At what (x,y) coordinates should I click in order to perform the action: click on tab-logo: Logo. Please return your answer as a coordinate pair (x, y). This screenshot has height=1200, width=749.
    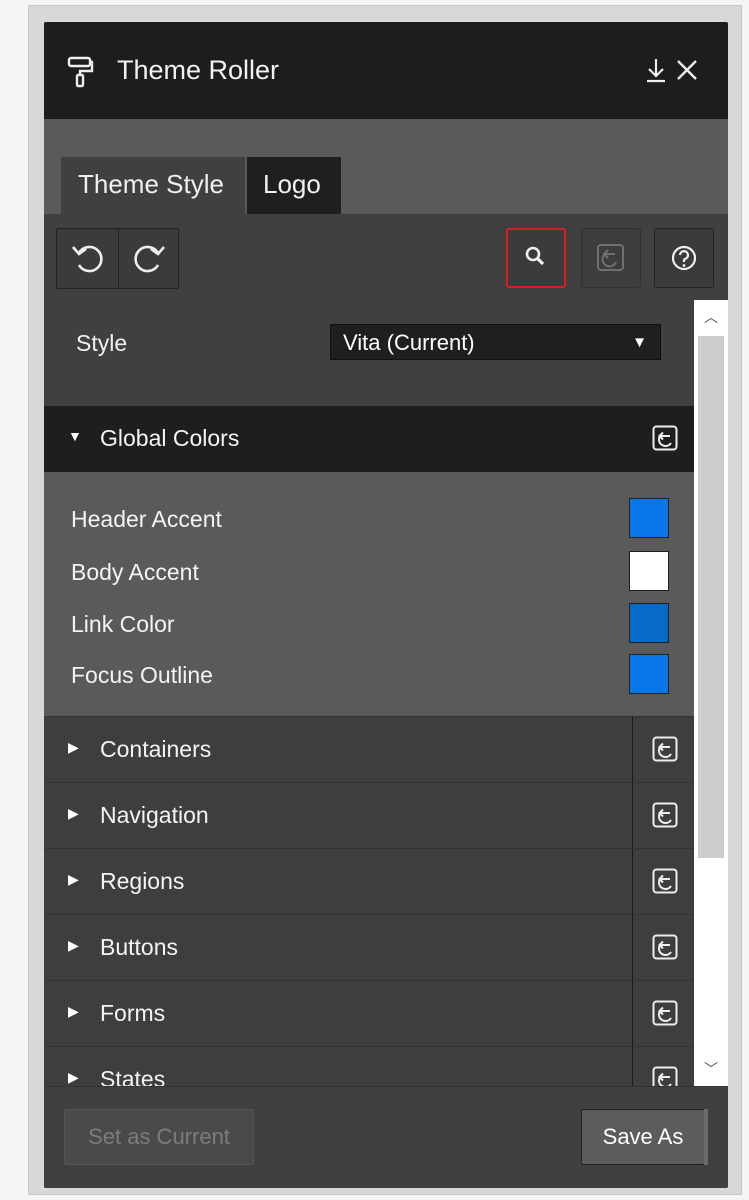
    Looking at the image, I should click on (294, 185).